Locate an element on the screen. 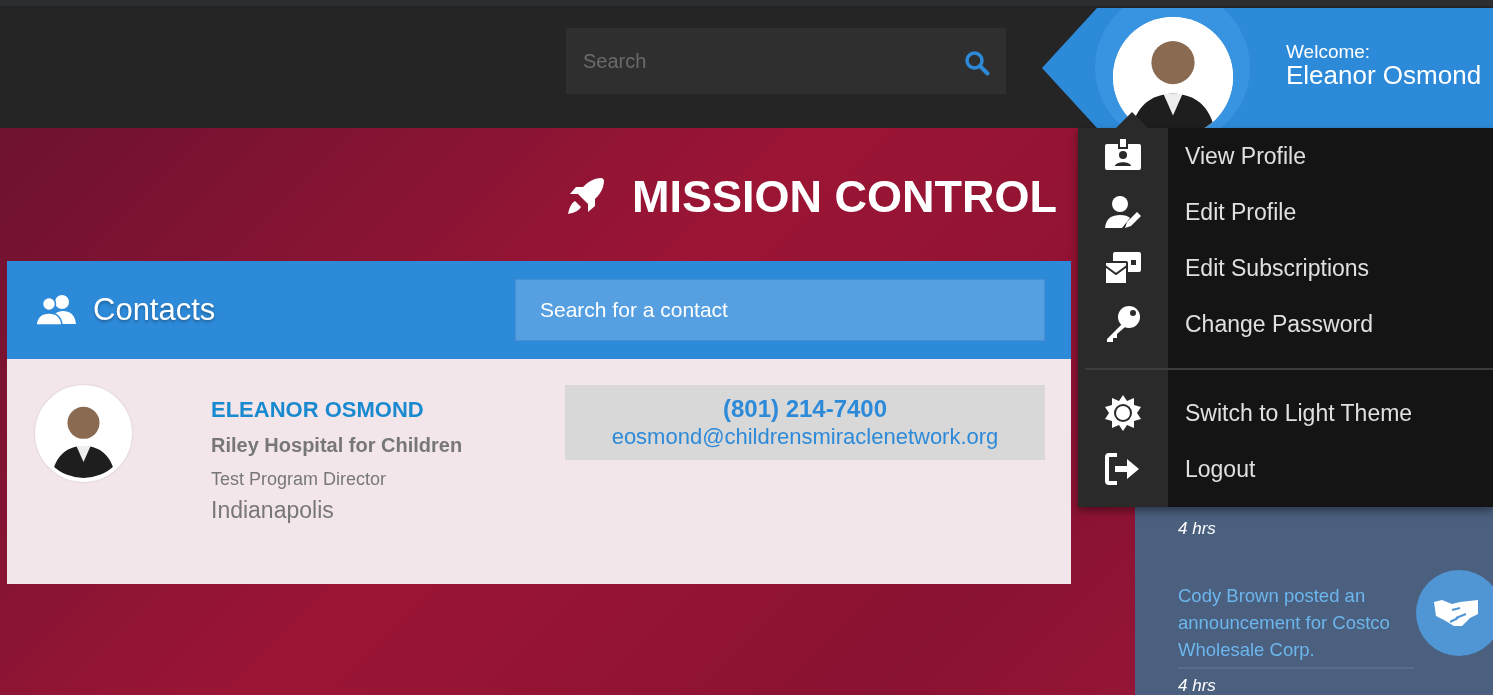 Image resolution: width=1493 pixels, height=695 pixels. menu-item: Edit Subscriptions is located at coordinates (1330, 268).